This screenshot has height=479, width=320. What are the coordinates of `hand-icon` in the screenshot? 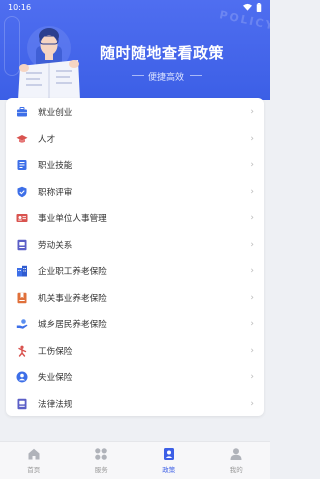 It's located at (22, 324).